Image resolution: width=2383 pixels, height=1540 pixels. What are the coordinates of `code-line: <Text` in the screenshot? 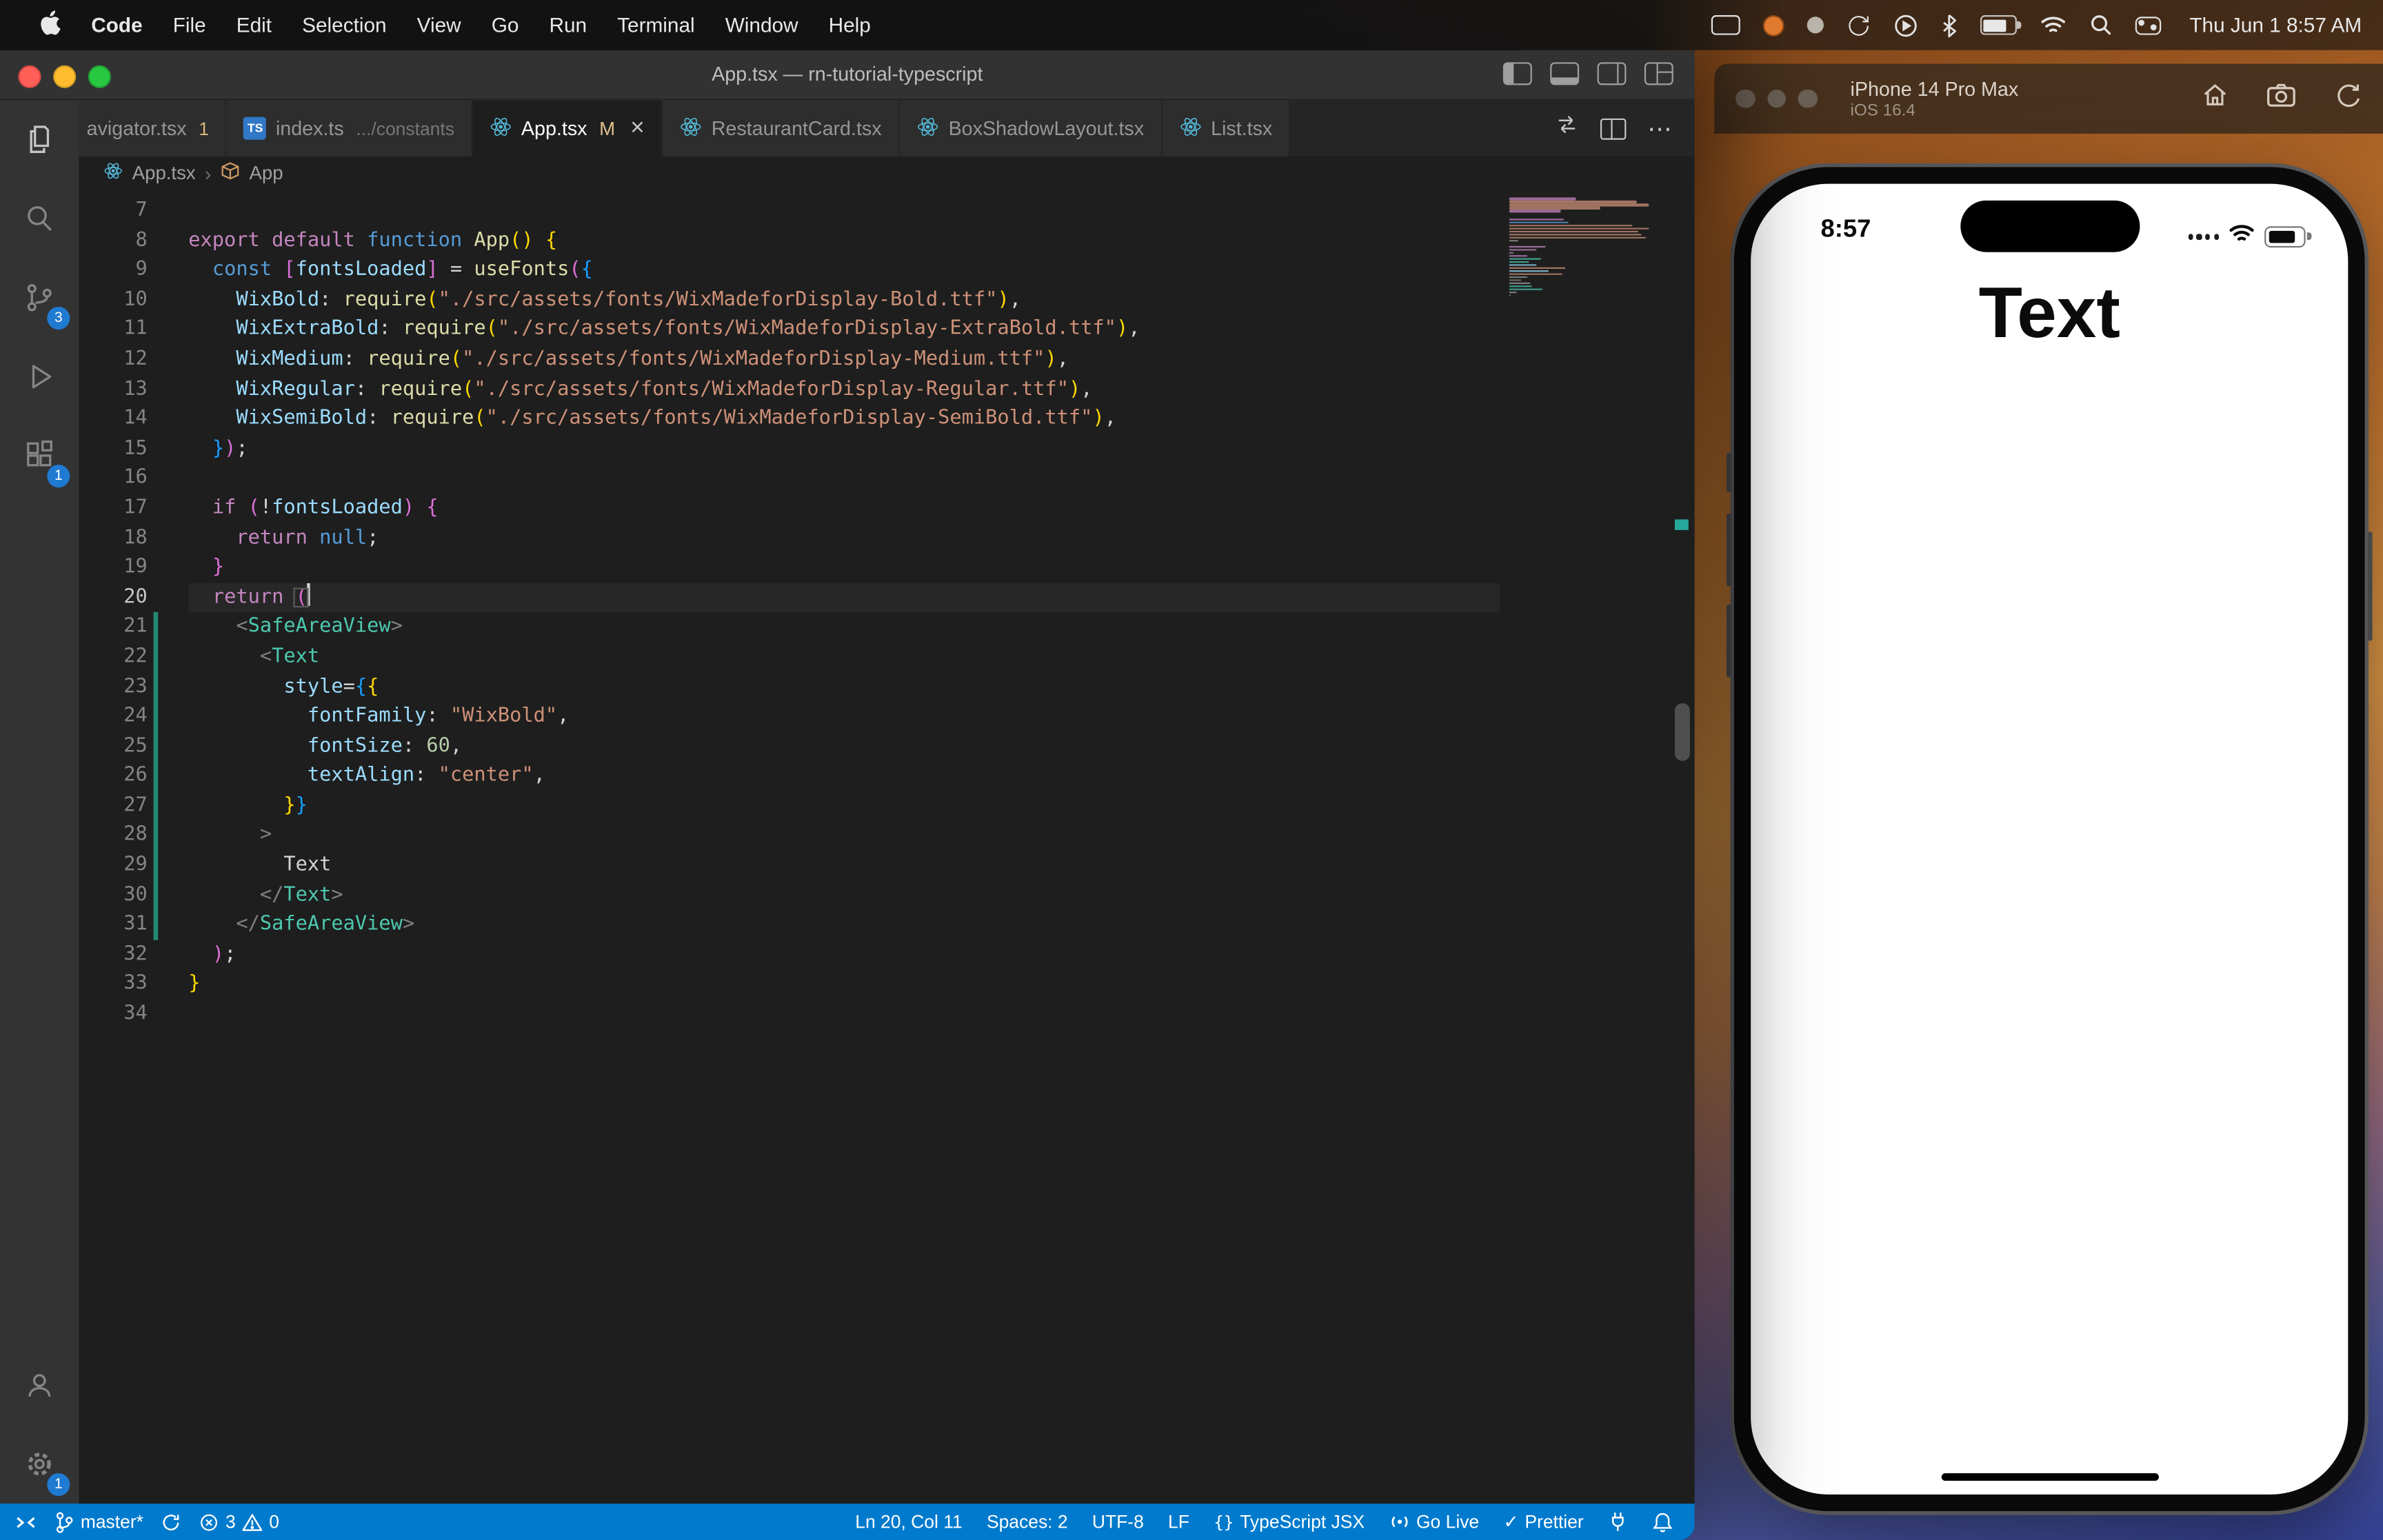 It's located at (844, 657).